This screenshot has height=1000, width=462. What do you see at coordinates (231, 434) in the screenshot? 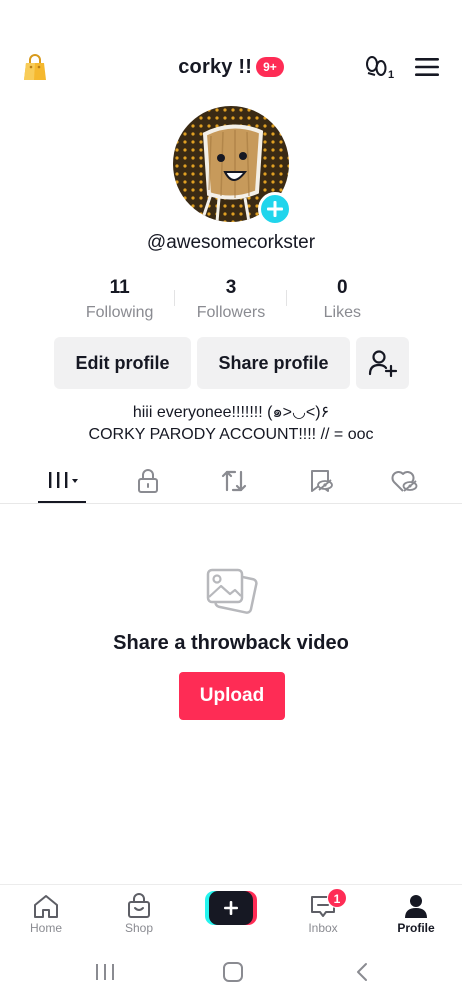
I see `bio-line: CORKY PARODY ACCOUNT!!!! // = ooc` at bounding box center [231, 434].